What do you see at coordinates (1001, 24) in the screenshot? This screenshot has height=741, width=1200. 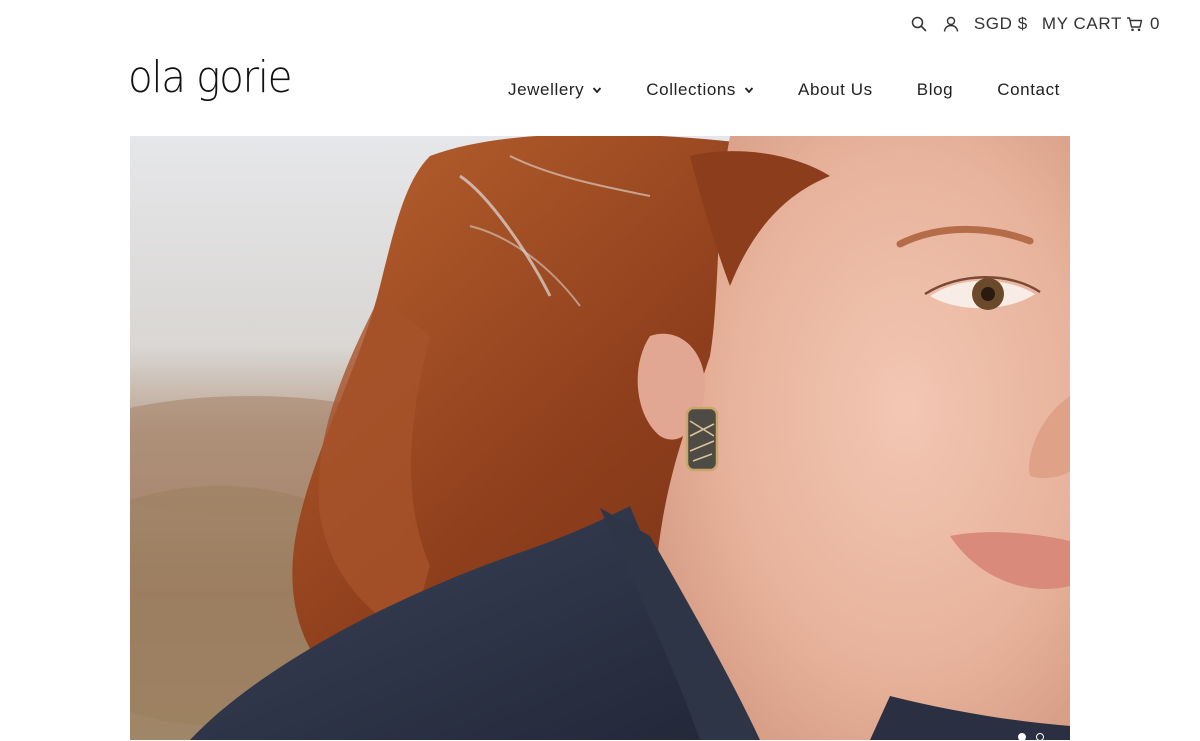 I see `currency-selector: SGD $` at bounding box center [1001, 24].